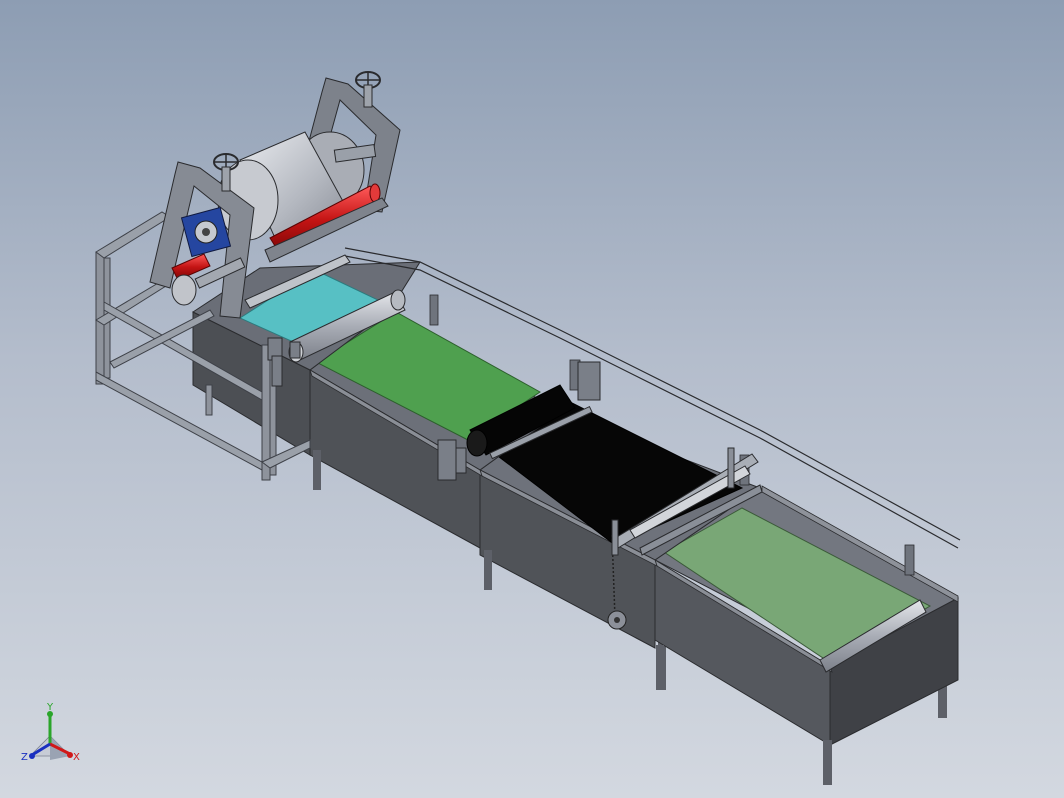 This screenshot has height=798, width=1064. I want to click on lower-roller-end, so click(184, 290).